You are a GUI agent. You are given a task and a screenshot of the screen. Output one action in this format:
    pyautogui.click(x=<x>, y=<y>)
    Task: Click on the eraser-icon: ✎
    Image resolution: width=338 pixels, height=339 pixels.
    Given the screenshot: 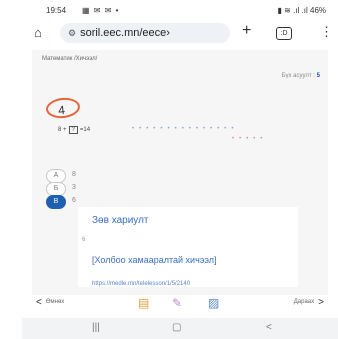 What is the action you would take?
    pyautogui.click(x=177, y=303)
    